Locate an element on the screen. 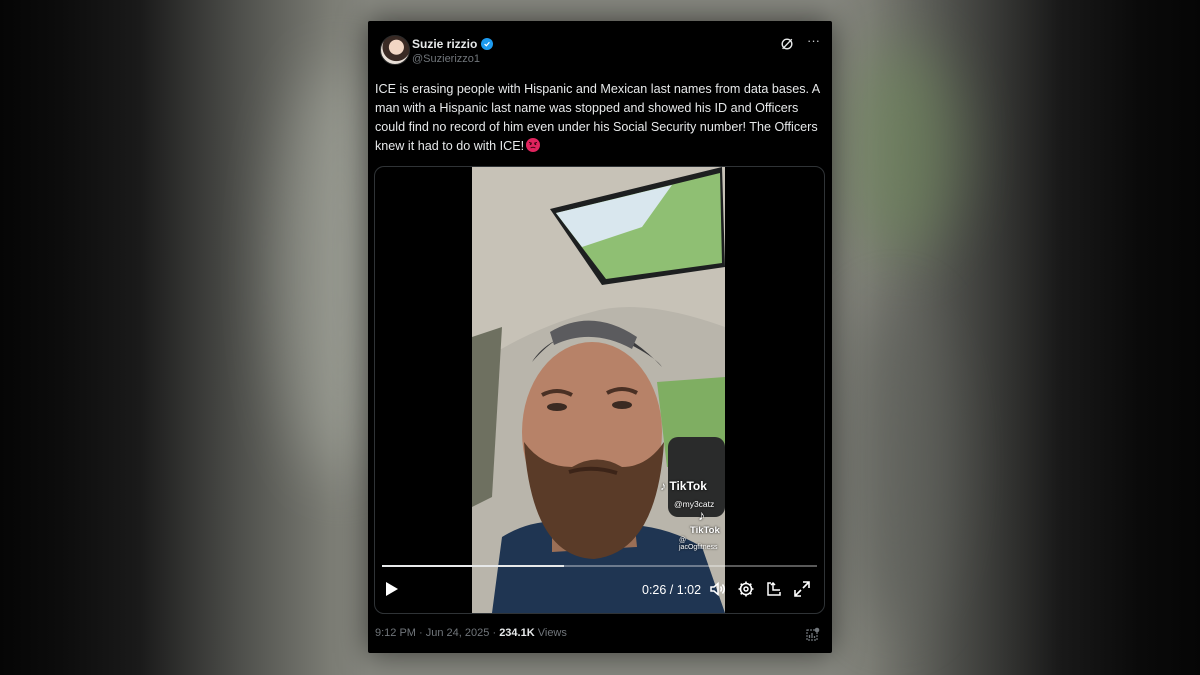 Image resolution: width=1200 pixels, height=675 pixels. angry-face-emoji-icon is located at coordinates (533, 145).